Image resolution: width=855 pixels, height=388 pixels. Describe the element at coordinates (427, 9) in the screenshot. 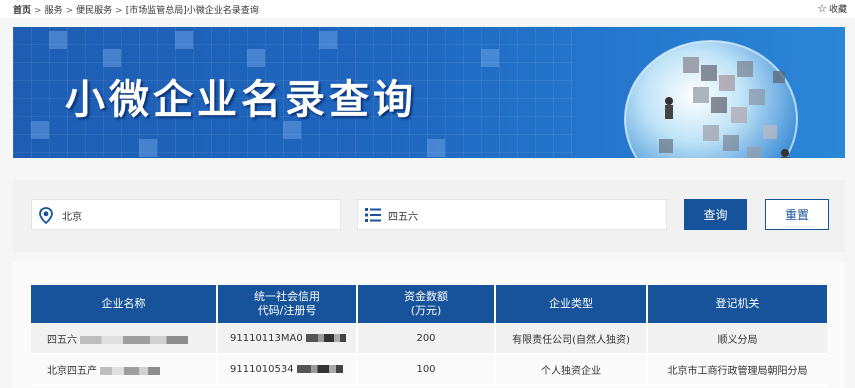

I see `top-bar: 首页 > 服务 > 便民服务 > [市场监管总局]小微企业名录查询 ☆ 收藏` at that location.